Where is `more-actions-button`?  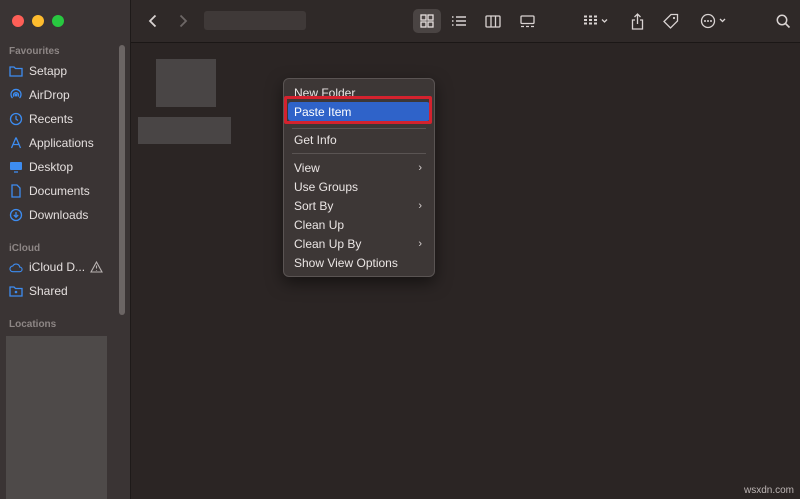 more-actions-button is located at coordinates (714, 21).